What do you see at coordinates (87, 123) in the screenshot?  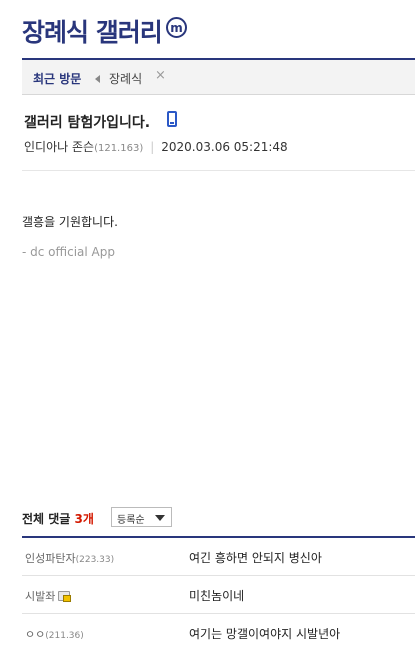 I see `post-title: 갤러리 탐험가입니다.` at bounding box center [87, 123].